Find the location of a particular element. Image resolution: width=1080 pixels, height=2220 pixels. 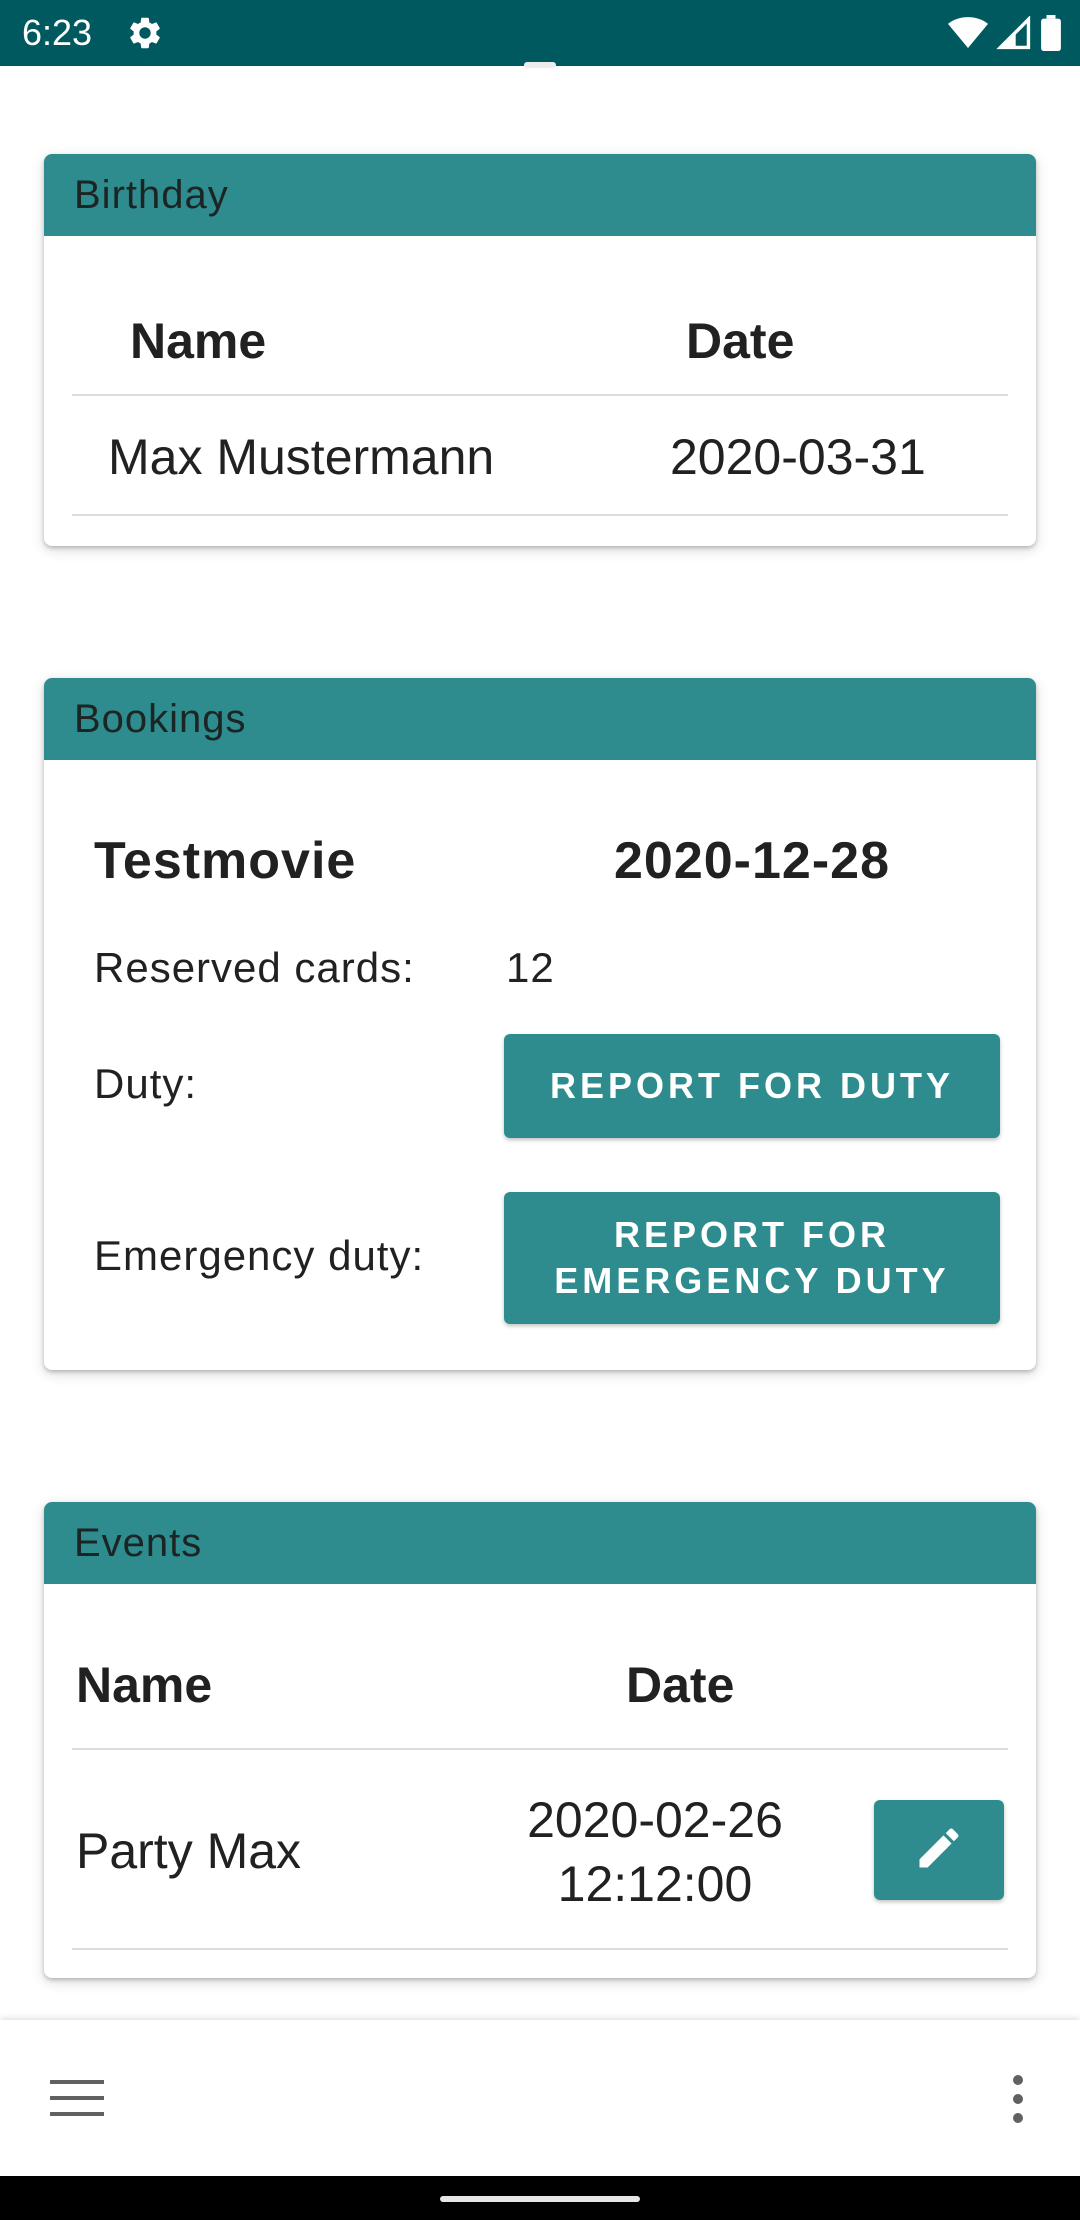

report-for-emergency-duty-button: REPORT FOR EMERGENCY DUTY is located at coordinates (752, 1258).